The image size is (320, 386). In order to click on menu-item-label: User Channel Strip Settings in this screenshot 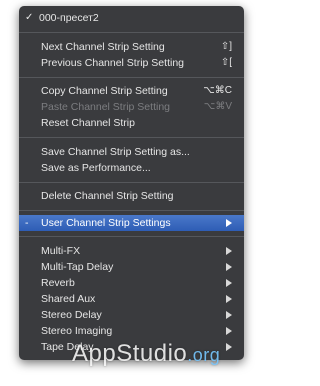, I will do `click(106, 223)`.